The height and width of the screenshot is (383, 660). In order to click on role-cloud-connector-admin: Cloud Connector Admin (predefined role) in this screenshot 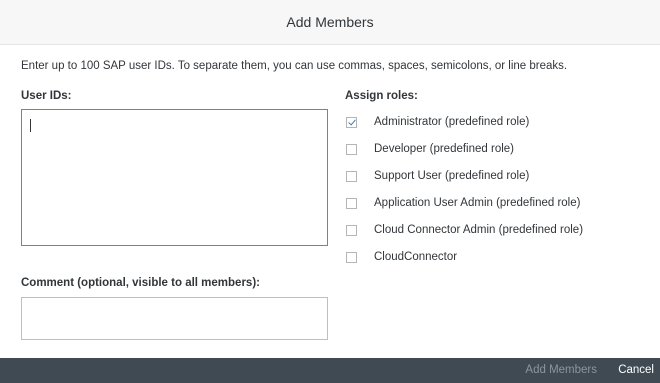, I will do `click(464, 230)`.